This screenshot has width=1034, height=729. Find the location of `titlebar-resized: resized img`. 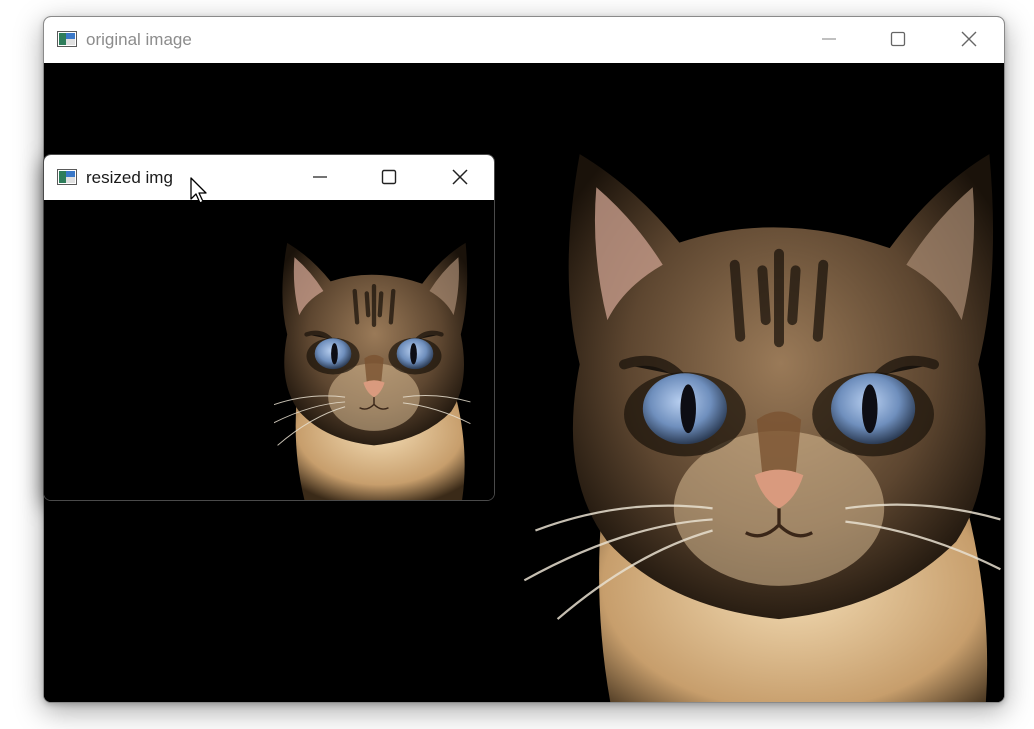

titlebar-resized: resized img is located at coordinates (269, 177).